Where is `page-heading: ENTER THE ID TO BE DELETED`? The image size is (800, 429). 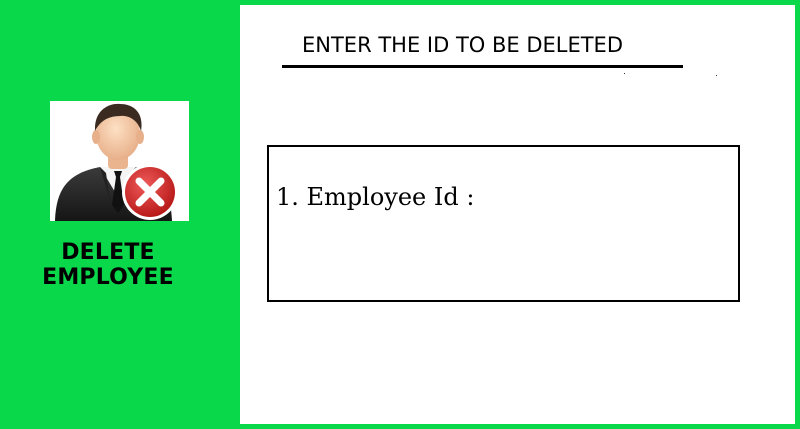
page-heading: ENTER THE ID TO BE DELETED is located at coordinates (462, 45).